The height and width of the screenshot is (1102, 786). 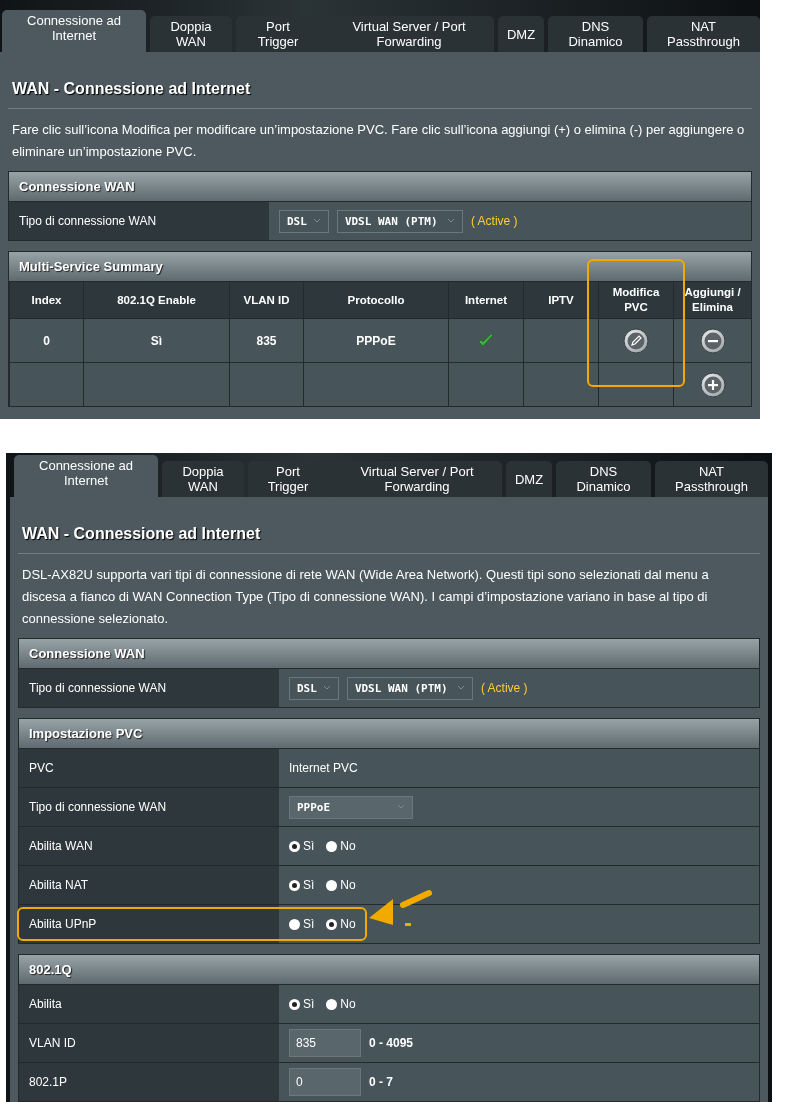 I want to click on field-label: Abilita WAN, so click(x=149, y=846).